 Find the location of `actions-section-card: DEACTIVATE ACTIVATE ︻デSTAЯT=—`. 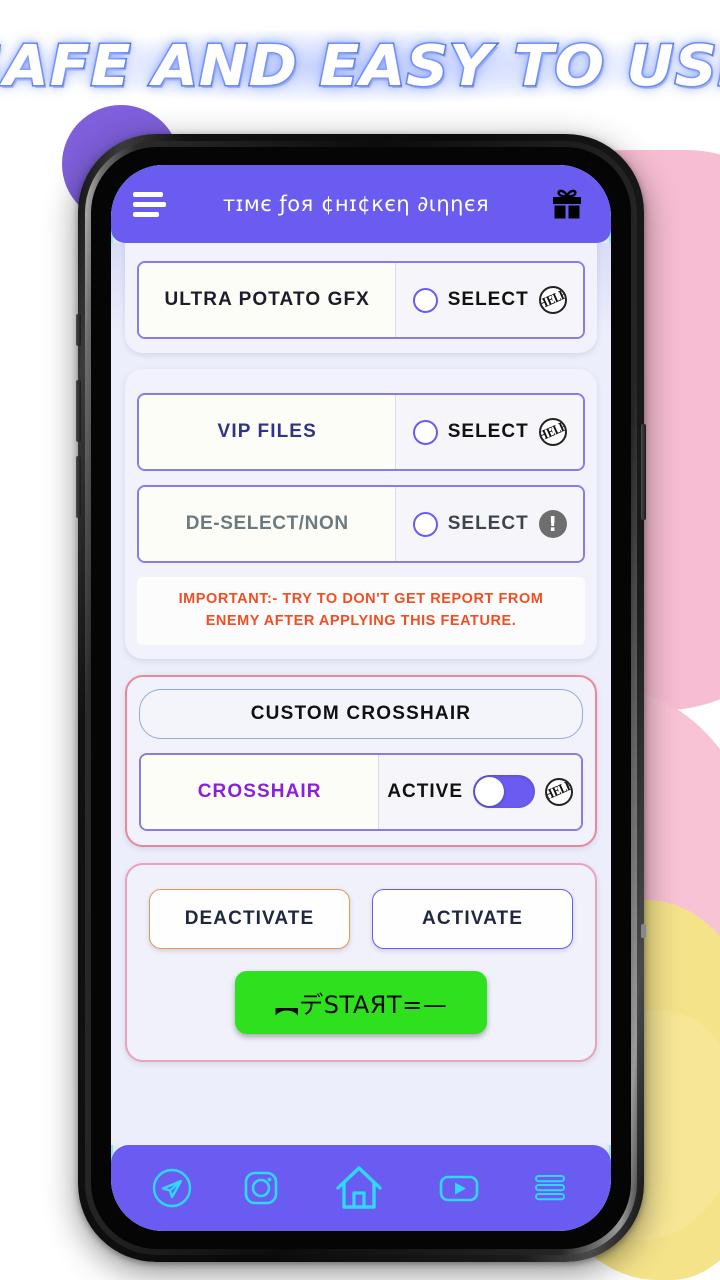

actions-section-card: DEACTIVATE ACTIVATE ︻デSTAЯT=— is located at coordinates (361, 962).